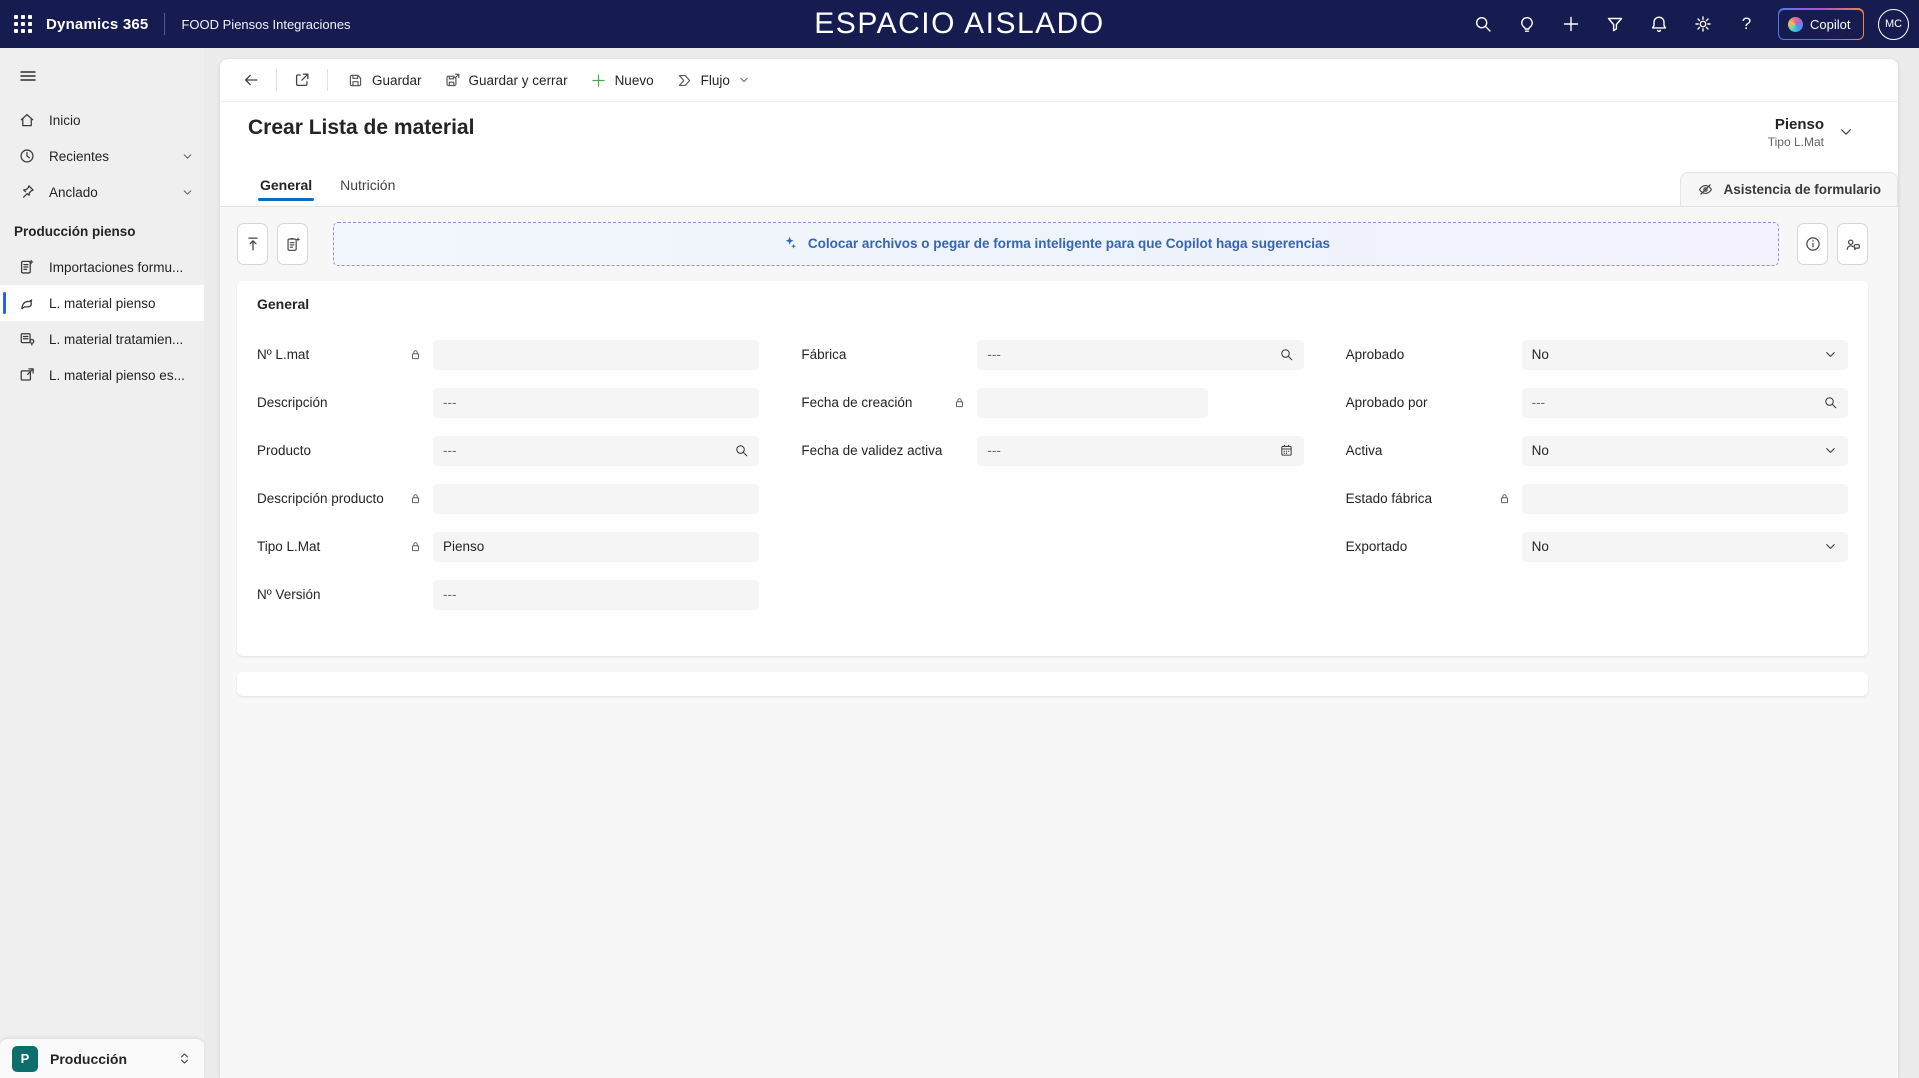 The image size is (1919, 1078). I want to click on field-input-aprobado-por: ---, so click(1684, 402).